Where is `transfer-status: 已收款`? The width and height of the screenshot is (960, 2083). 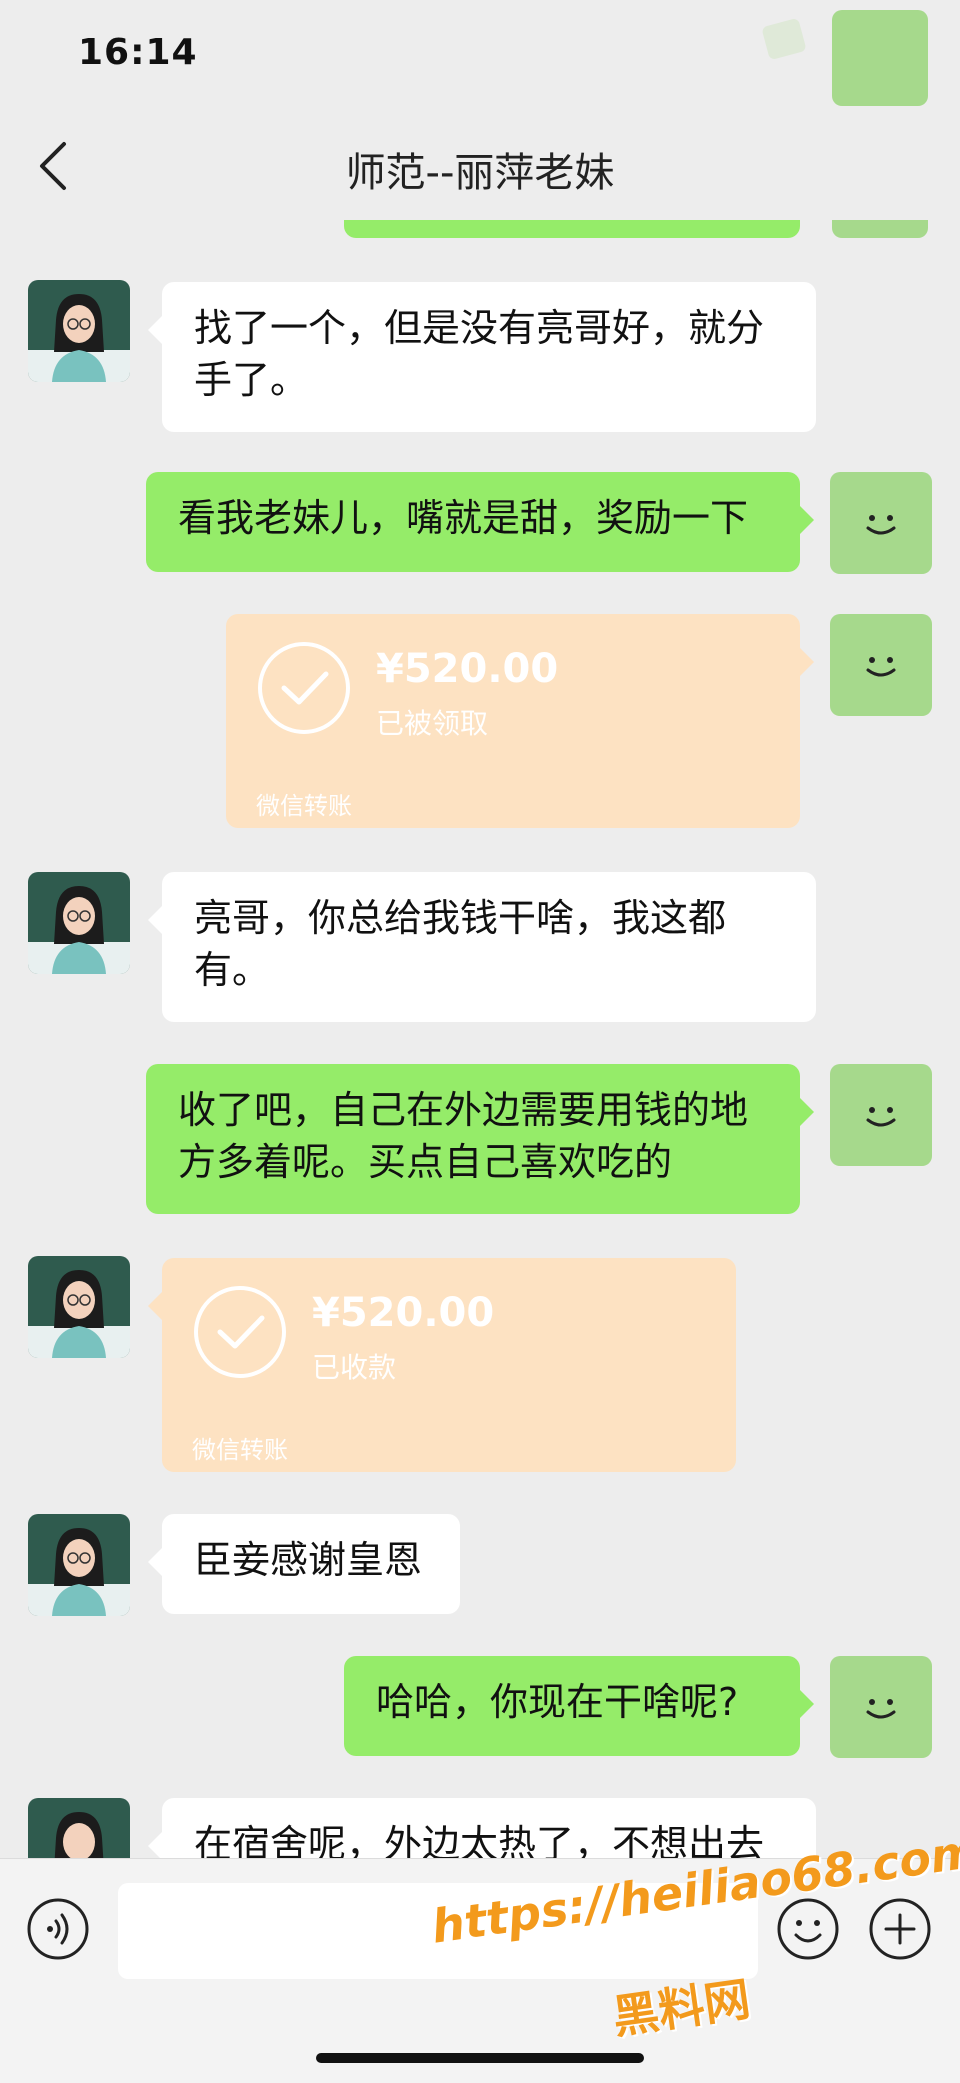 transfer-status: 已收款 is located at coordinates (354, 1367).